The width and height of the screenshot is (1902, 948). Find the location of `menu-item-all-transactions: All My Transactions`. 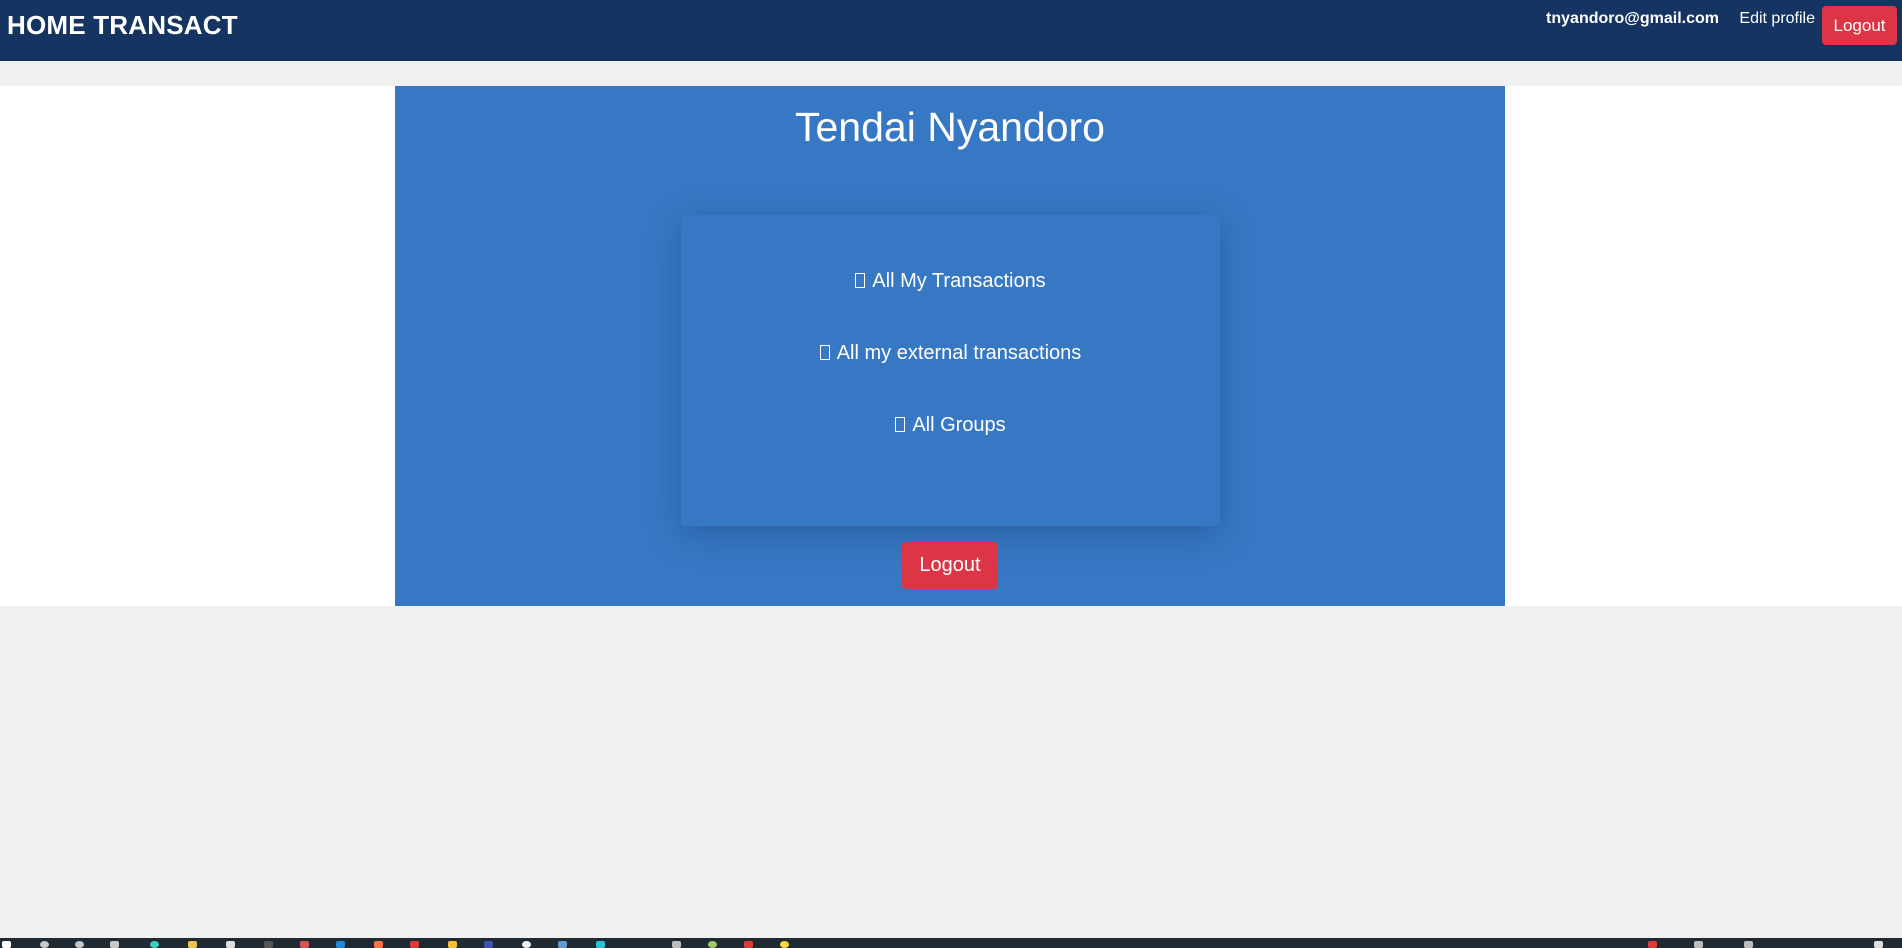

menu-item-all-transactions: All My Transactions is located at coordinates (950, 281).